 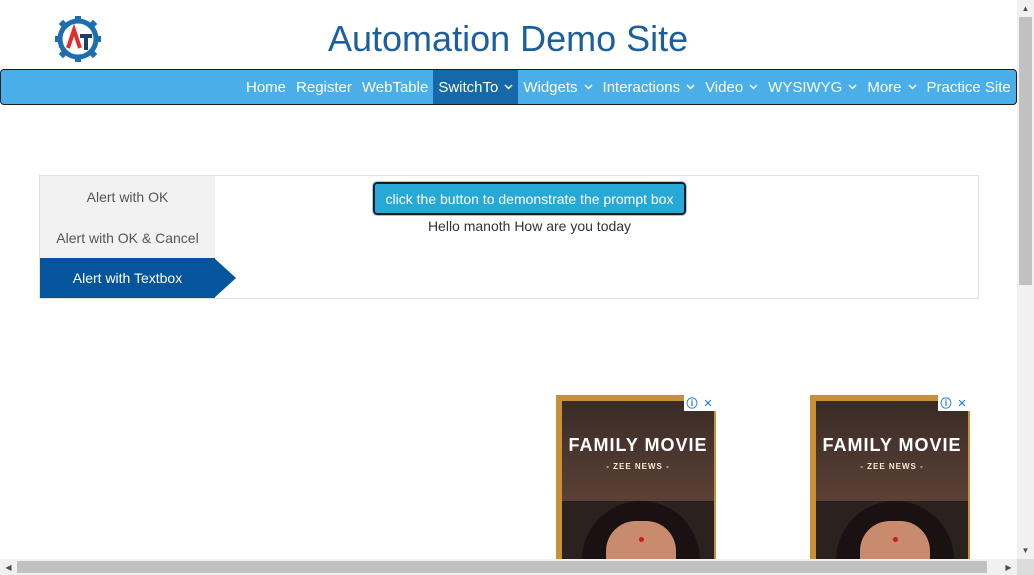 I want to click on nav-item-home: Home, so click(x=266, y=87).